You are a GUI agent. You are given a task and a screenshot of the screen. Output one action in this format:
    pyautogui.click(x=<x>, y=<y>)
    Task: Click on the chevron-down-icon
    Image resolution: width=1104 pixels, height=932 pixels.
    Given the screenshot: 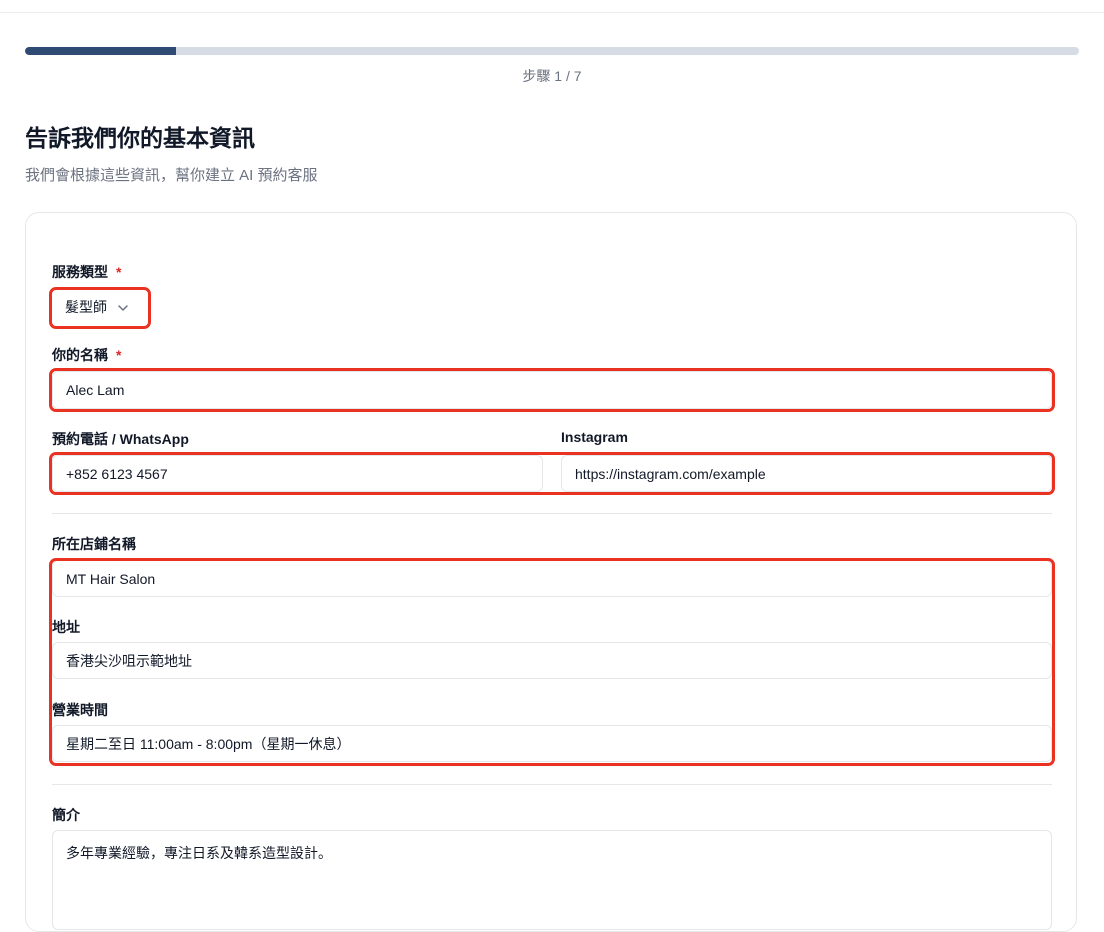 What is the action you would take?
    pyautogui.click(x=123, y=307)
    